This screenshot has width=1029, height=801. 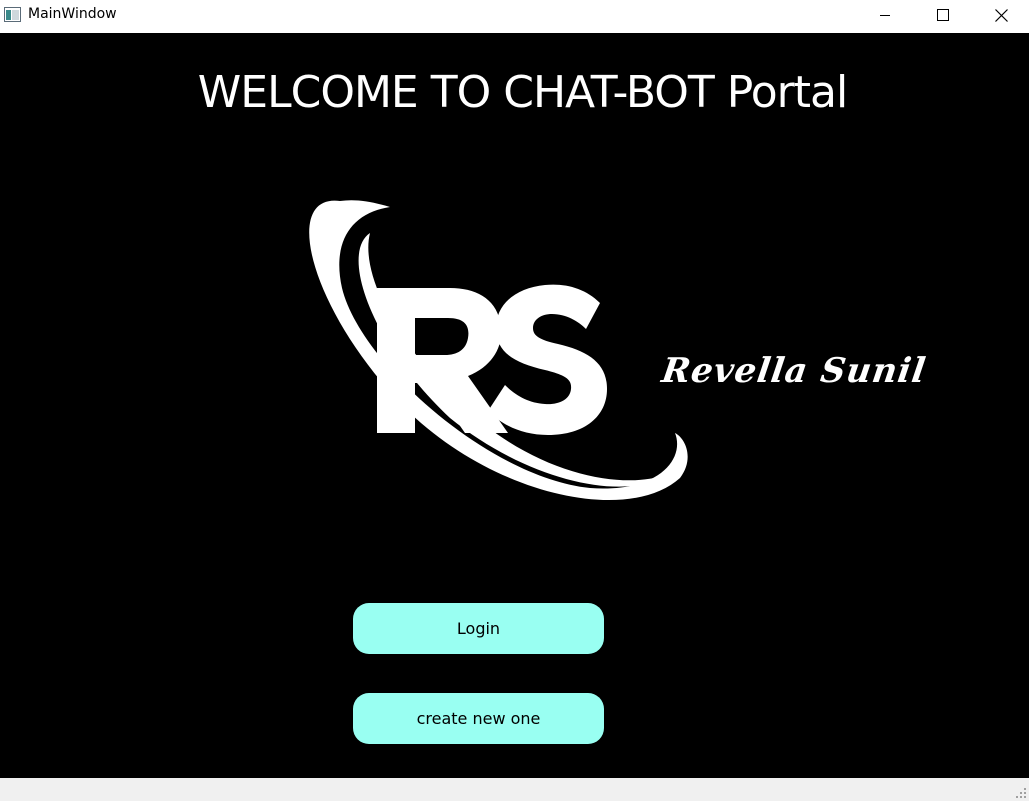 I want to click on create-account-button: create new one, so click(x=478, y=718).